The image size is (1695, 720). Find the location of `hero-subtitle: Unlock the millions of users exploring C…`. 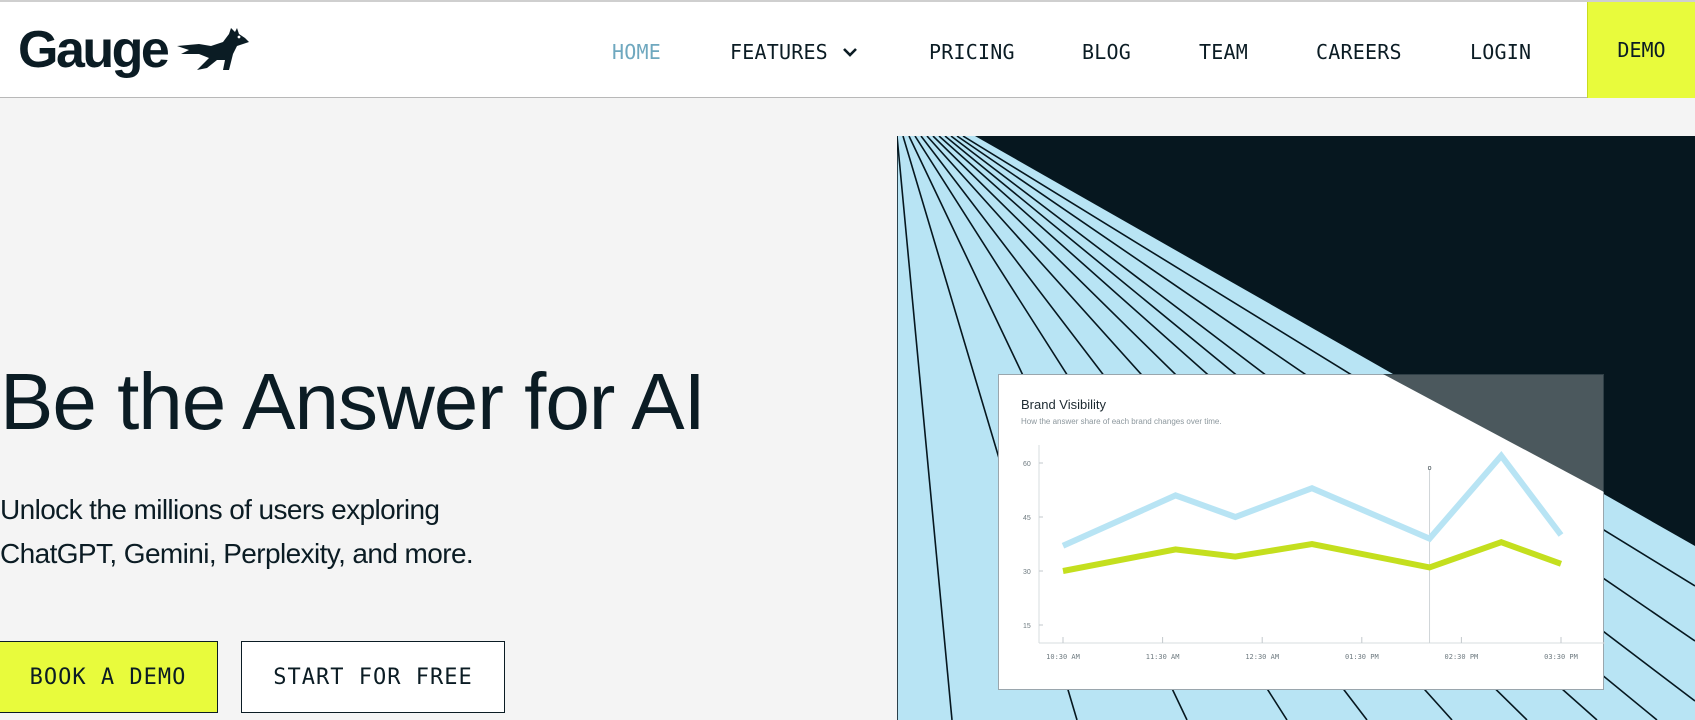

hero-subtitle: Unlock the millions of users exploring C… is located at coordinates (237, 531).